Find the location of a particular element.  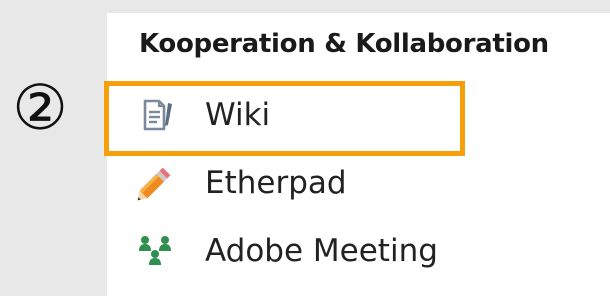

menu-item-wiki: Wiki is located at coordinates (202, 115).